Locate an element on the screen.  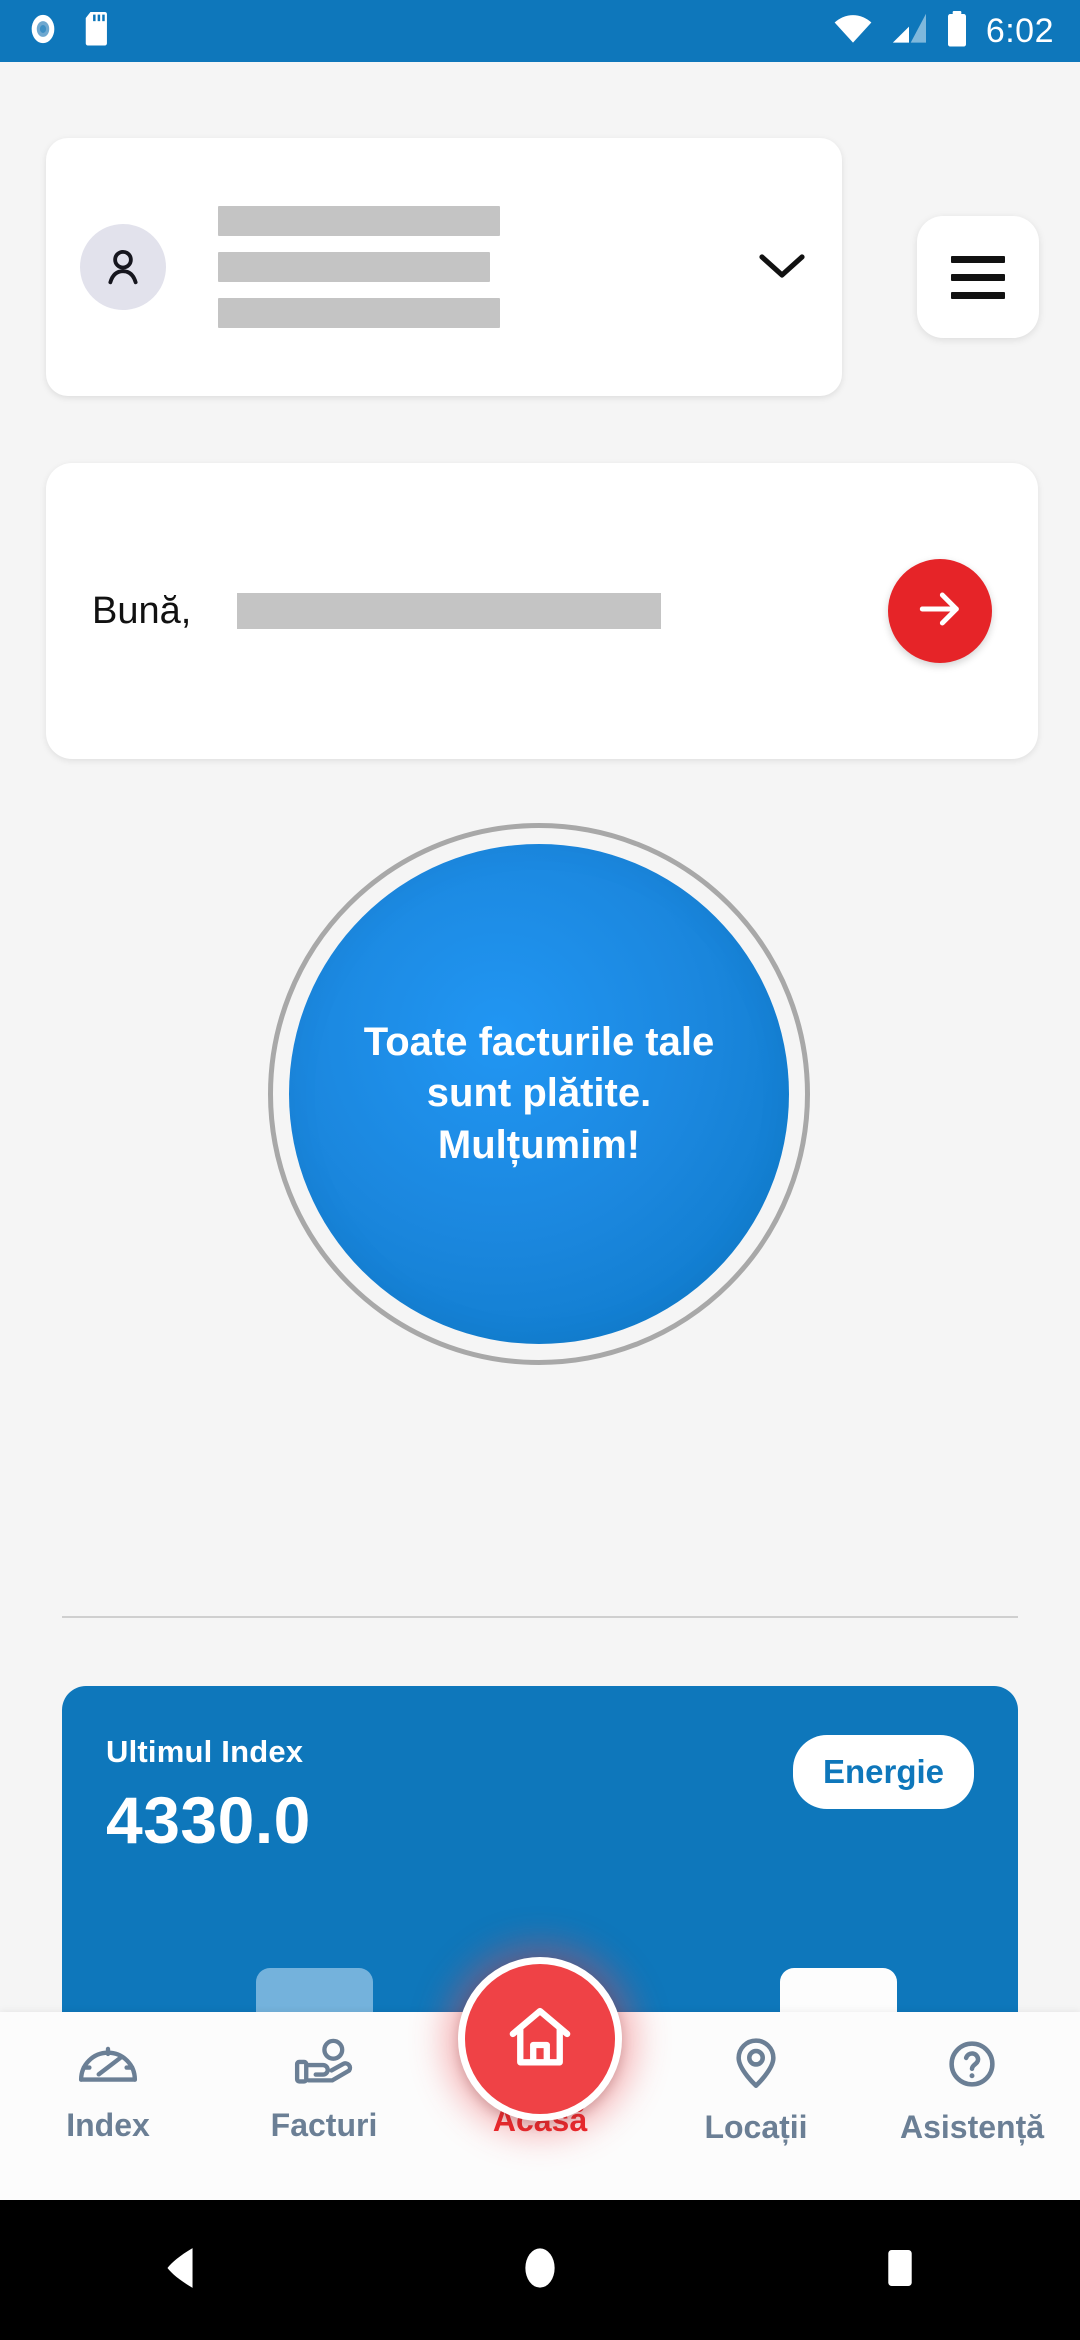
battery-icon is located at coordinates (957, 31).